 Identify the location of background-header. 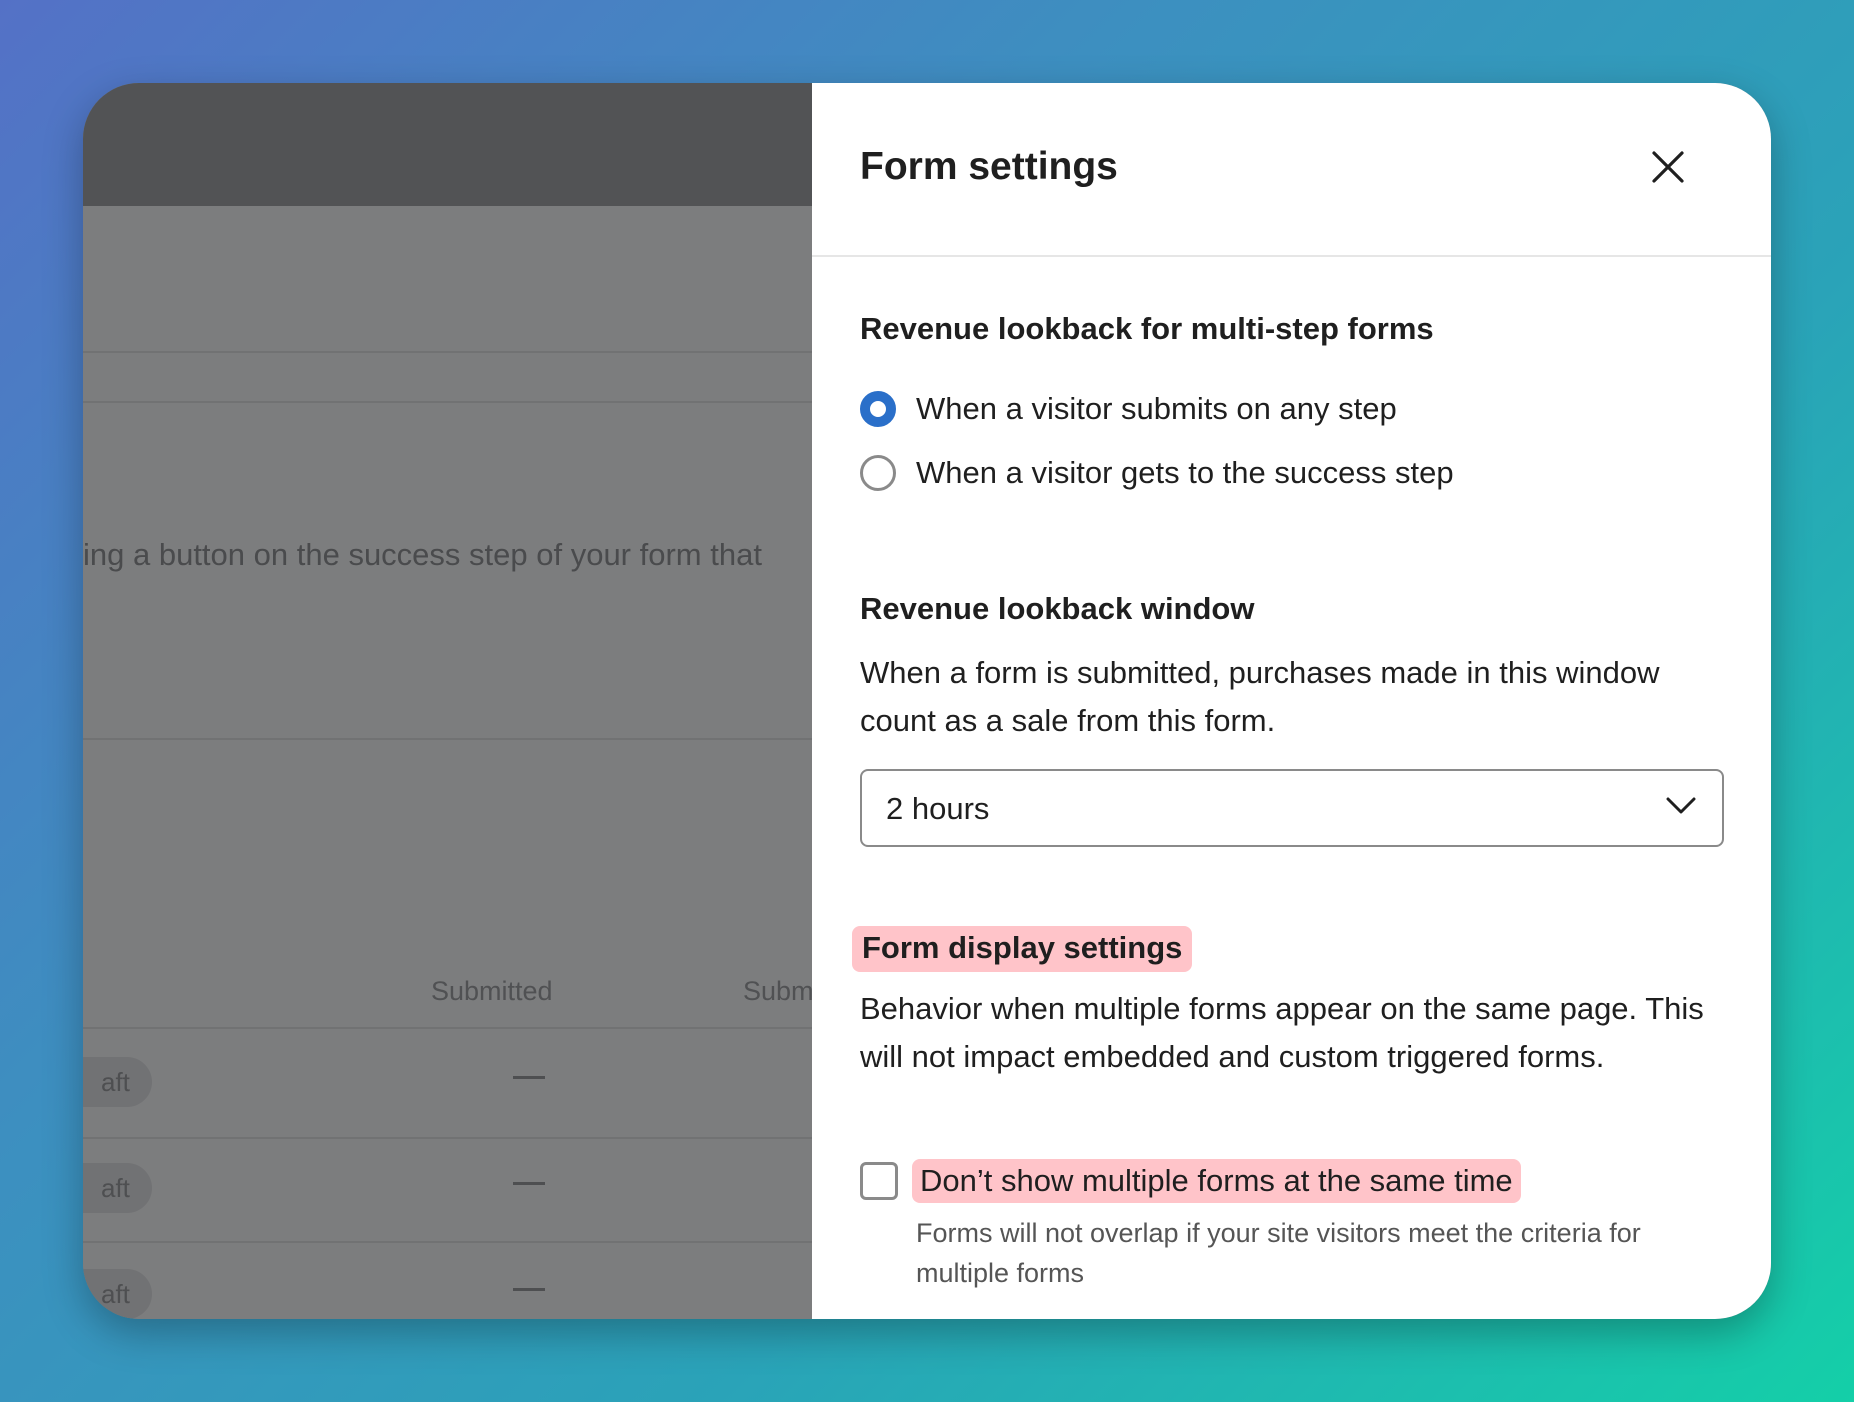
(447, 144).